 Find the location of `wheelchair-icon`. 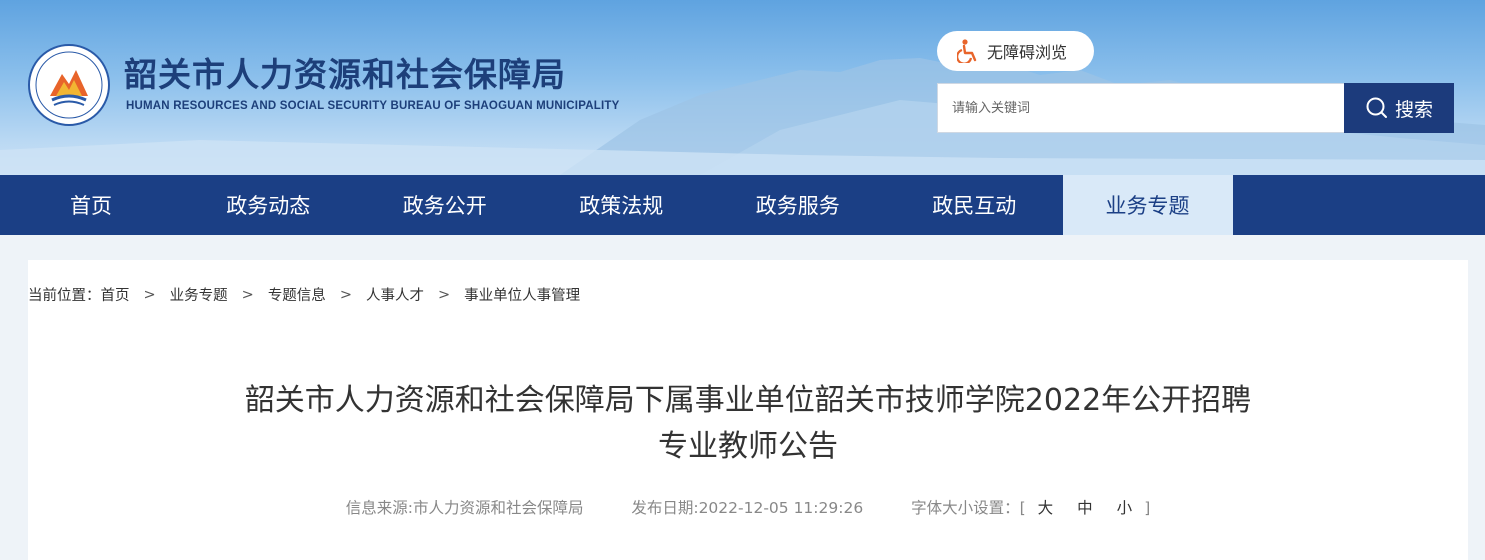

wheelchair-icon is located at coordinates (967, 51).